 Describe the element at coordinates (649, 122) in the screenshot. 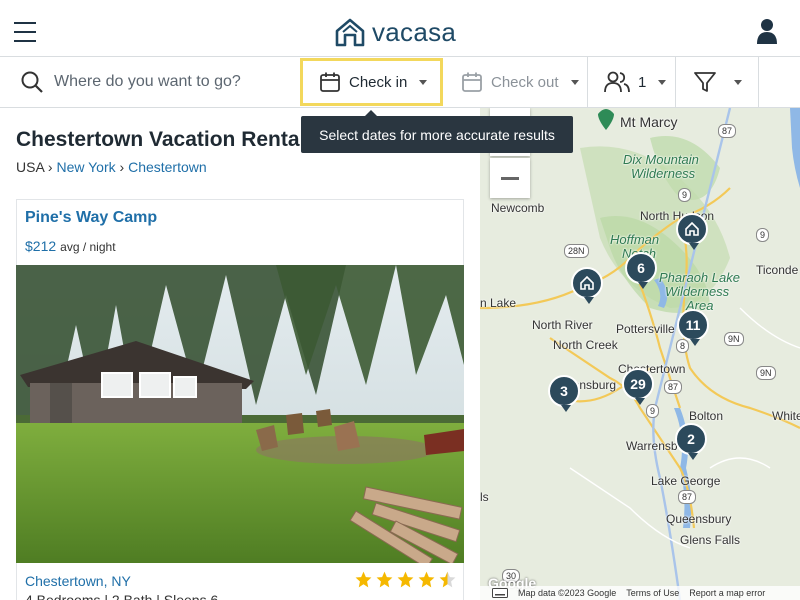

I see `map-label: Mt Marcy` at that location.